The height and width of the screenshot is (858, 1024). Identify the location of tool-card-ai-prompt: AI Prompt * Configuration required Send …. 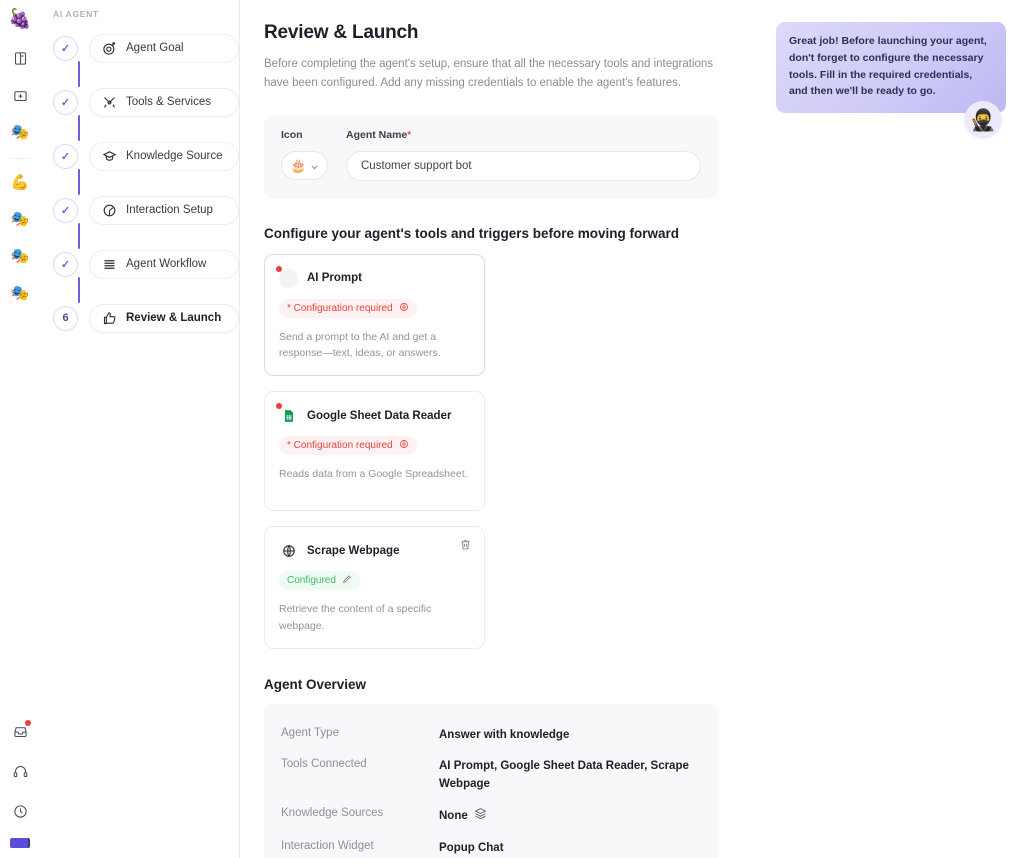
(374, 315).